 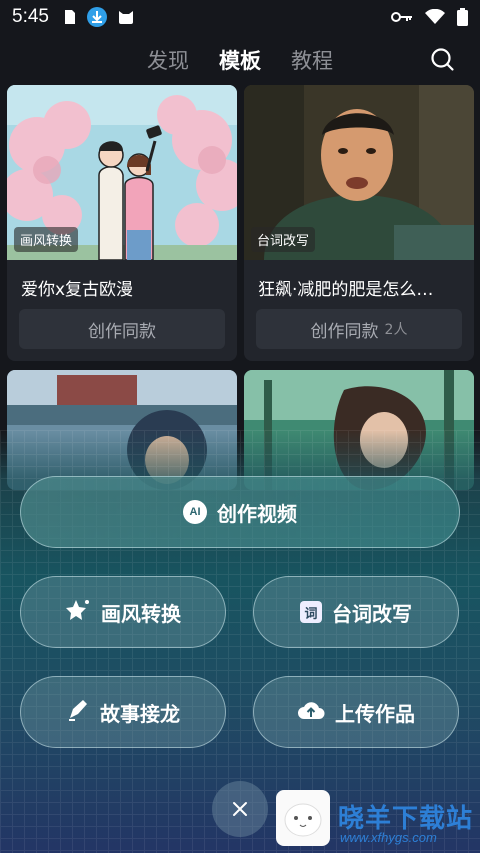 I want to click on create-same-button: 创作同款, so click(x=122, y=329).